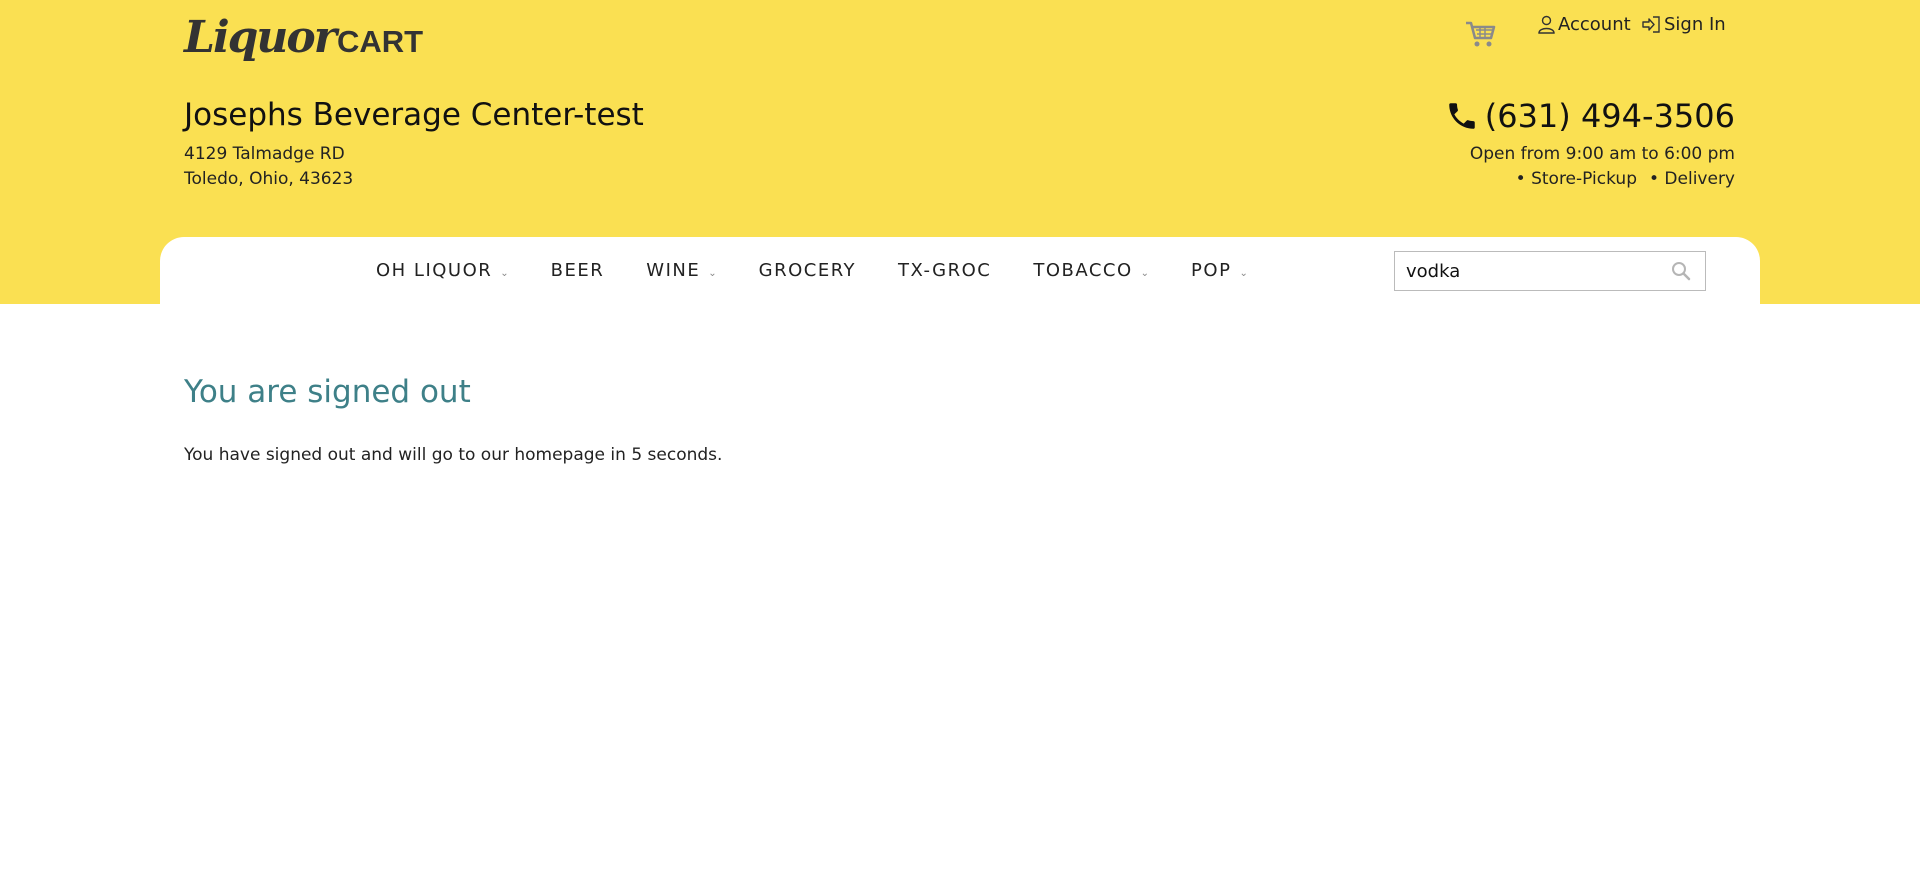 Image resolution: width=1920 pixels, height=885 pixels. What do you see at coordinates (1681, 271) in the screenshot?
I see `search-icon` at bounding box center [1681, 271].